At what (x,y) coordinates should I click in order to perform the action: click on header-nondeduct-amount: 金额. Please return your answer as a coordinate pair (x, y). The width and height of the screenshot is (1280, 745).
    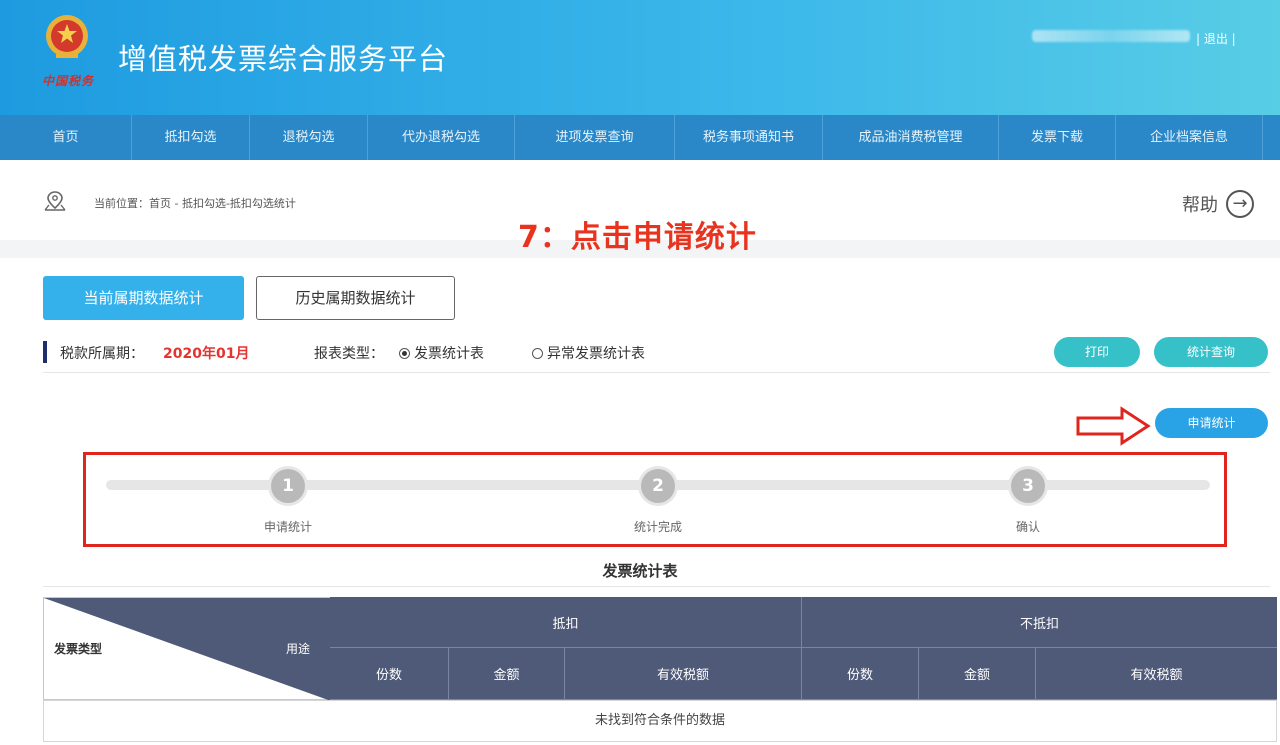
    Looking at the image, I should click on (977, 674).